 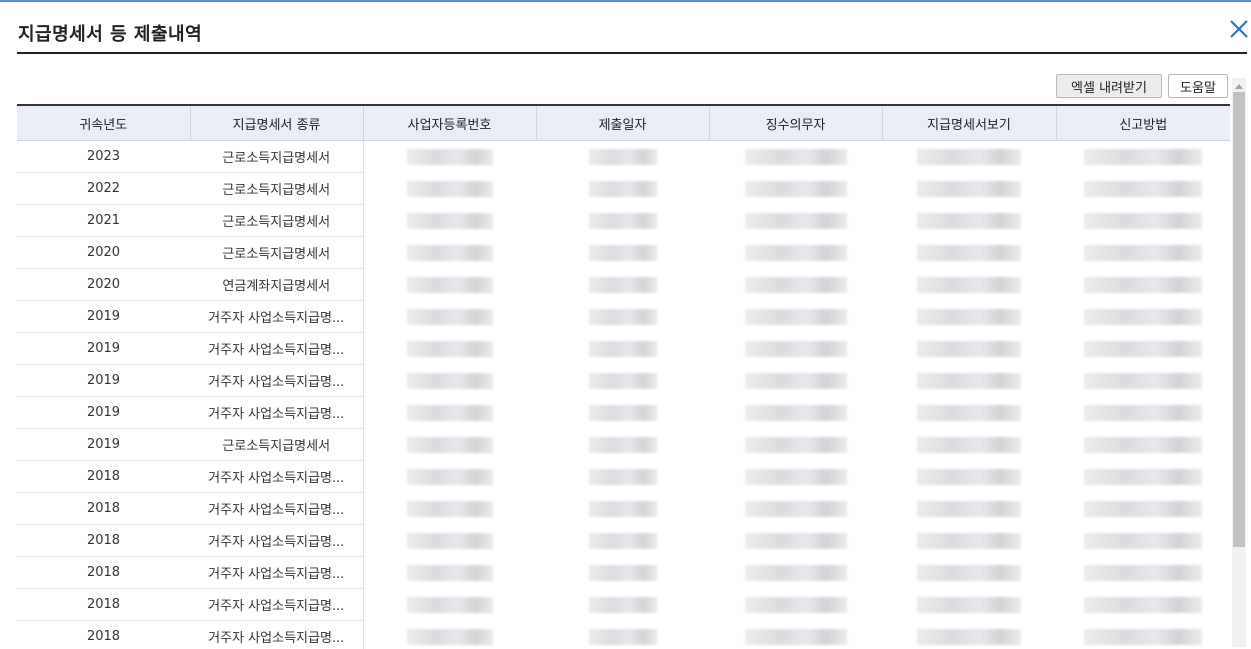 I want to click on excel-download-button: 엑셀 내려받기, so click(x=1109, y=86).